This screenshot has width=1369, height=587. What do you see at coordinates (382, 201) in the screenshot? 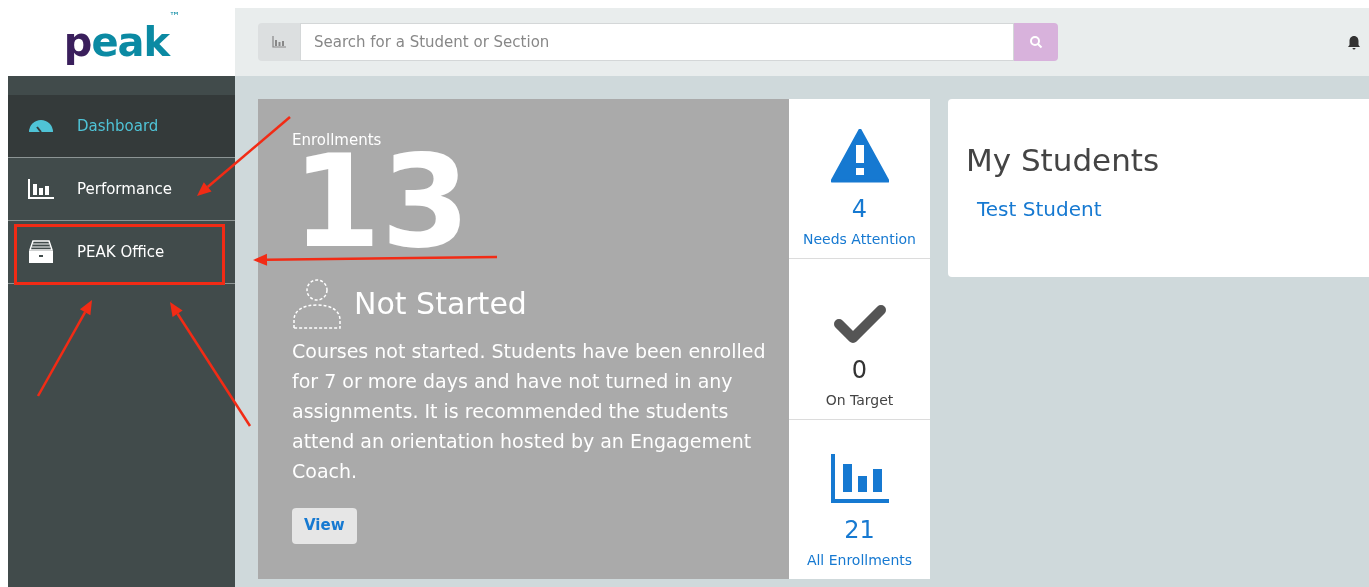
I see `enrollment-count: 13` at bounding box center [382, 201].